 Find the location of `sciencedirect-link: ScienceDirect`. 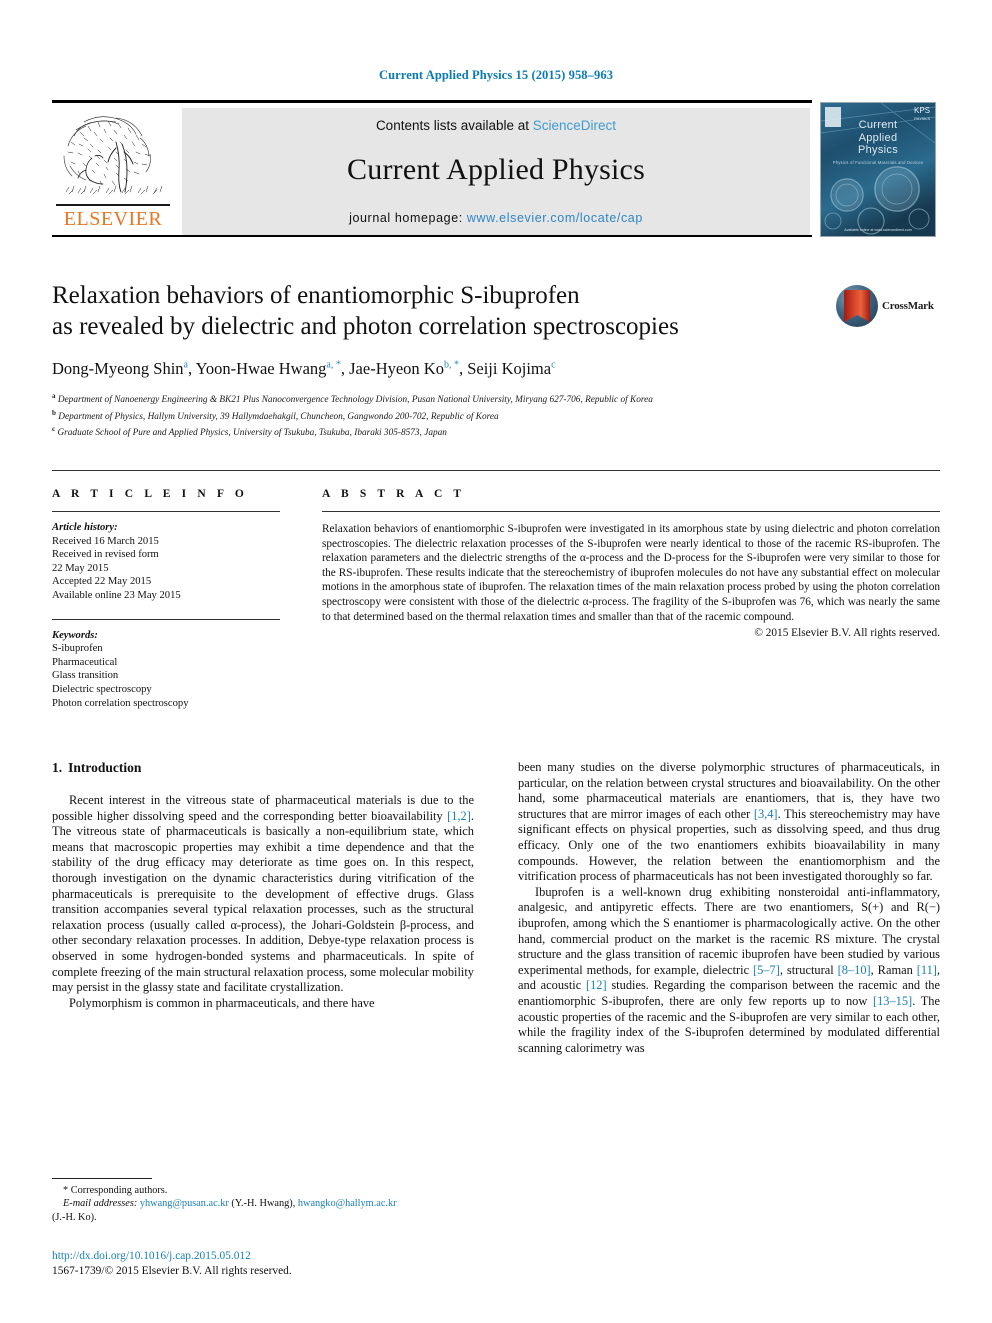

sciencedirect-link: ScienceDirect is located at coordinates (574, 125).